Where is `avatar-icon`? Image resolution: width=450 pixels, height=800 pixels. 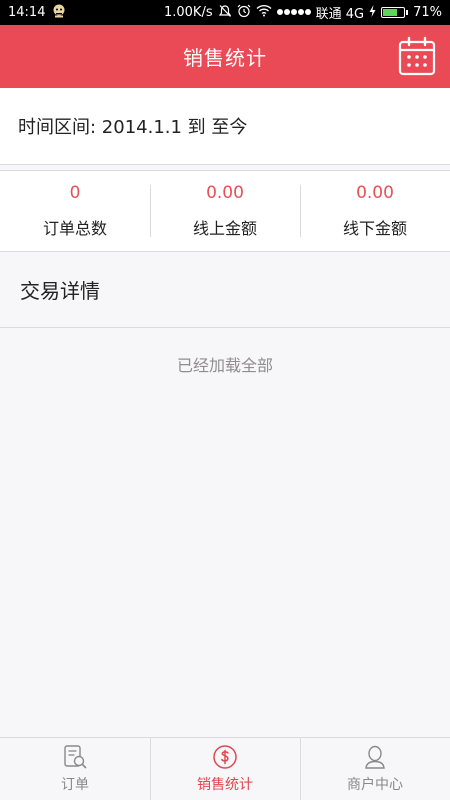 avatar-icon is located at coordinates (59, 13).